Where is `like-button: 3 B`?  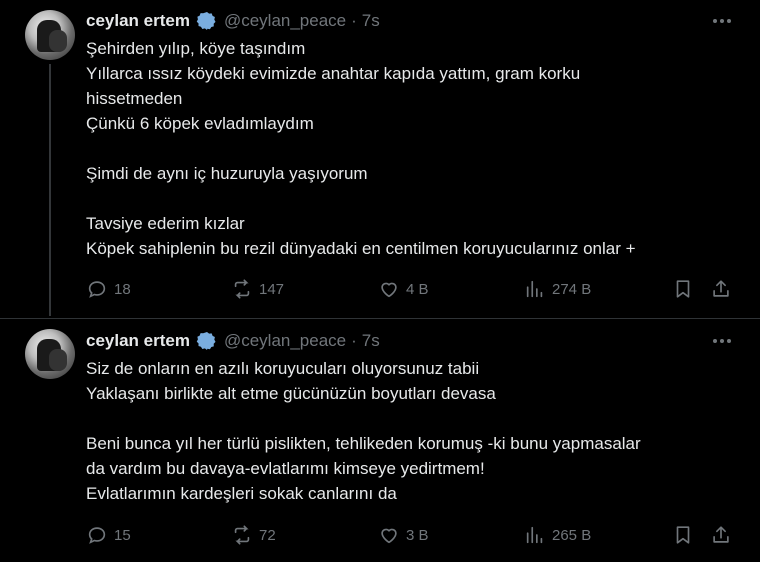 like-button: 3 B is located at coordinates (403, 535).